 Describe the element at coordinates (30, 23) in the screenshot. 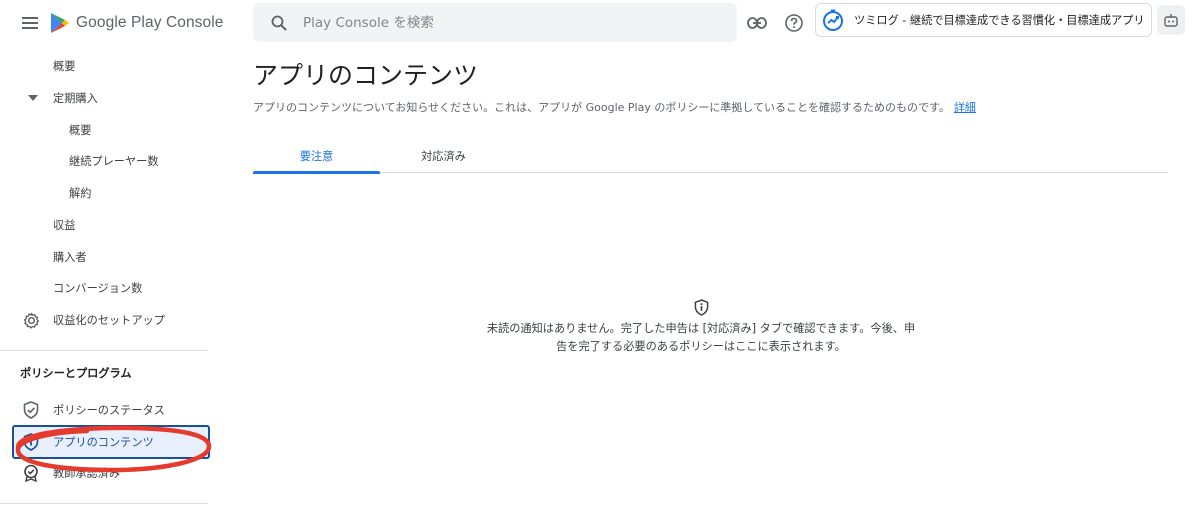

I see `menu-icon` at that location.